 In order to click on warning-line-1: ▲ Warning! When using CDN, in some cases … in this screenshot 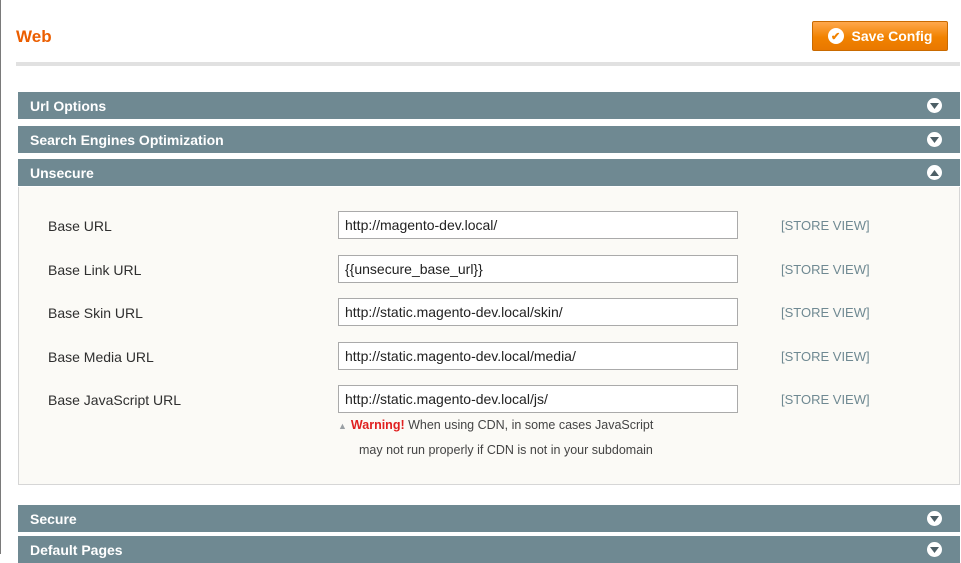, I will do `click(548, 425)`.